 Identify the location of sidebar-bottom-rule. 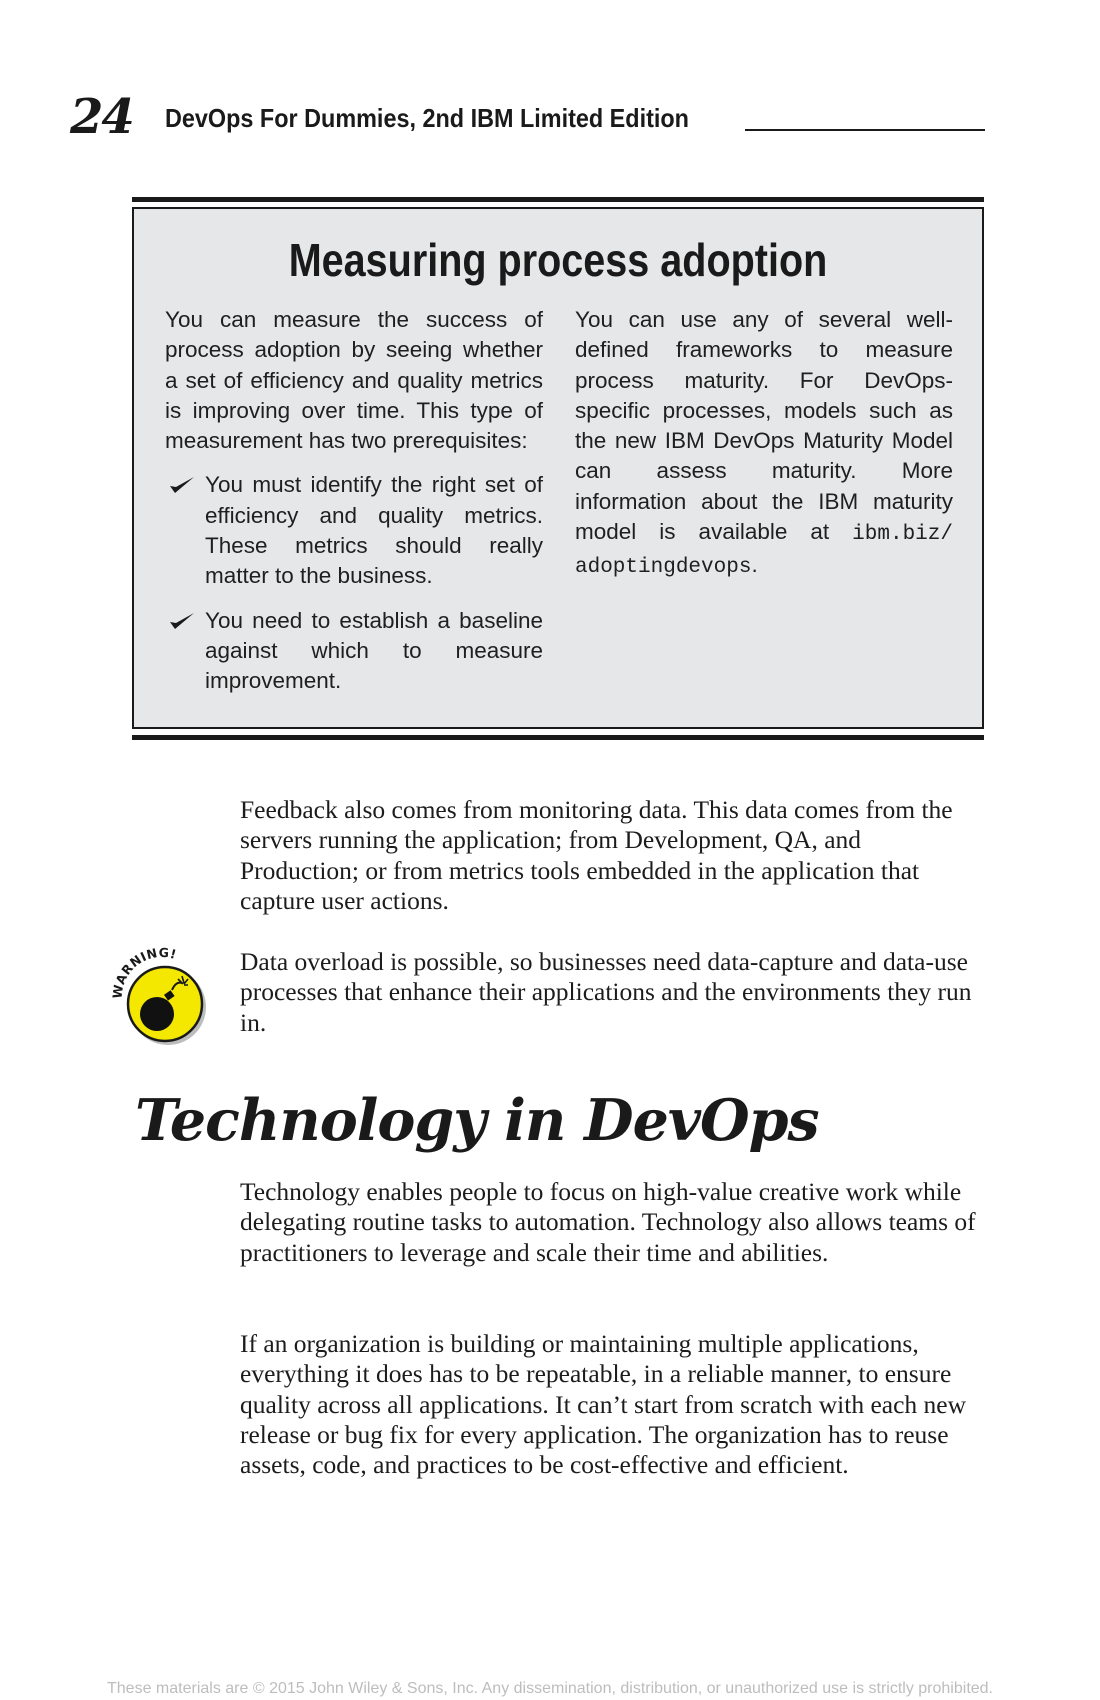
(558, 737).